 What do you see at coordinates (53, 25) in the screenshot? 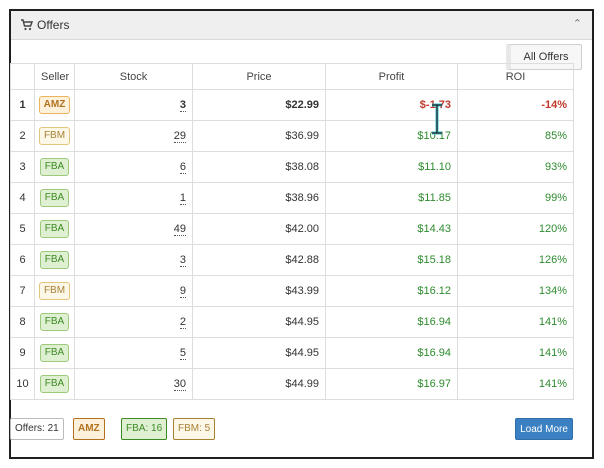
I see `panel-title: Offers` at bounding box center [53, 25].